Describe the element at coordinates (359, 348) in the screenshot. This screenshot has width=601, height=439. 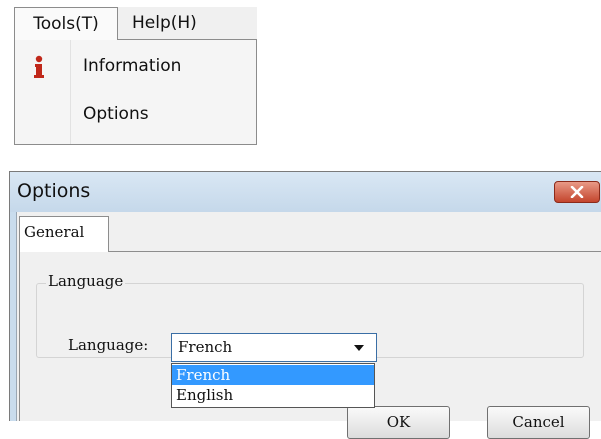
I see `chevron-down-icon` at that location.